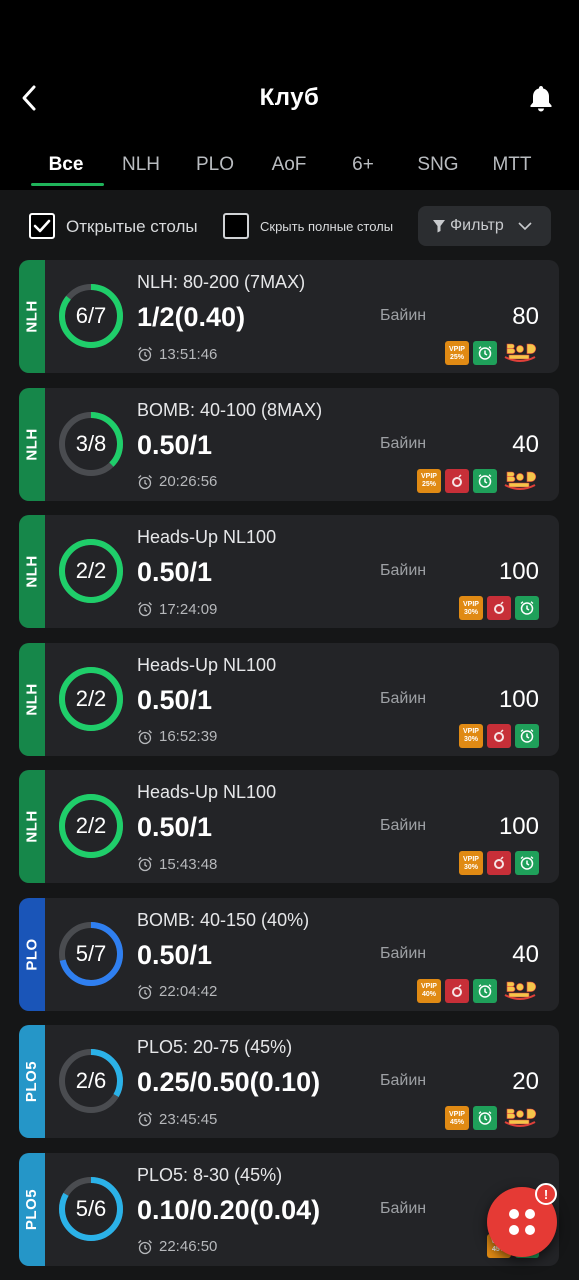 Image resolution: width=579 pixels, height=1280 pixels. I want to click on tab-all: Все, so click(66, 165).